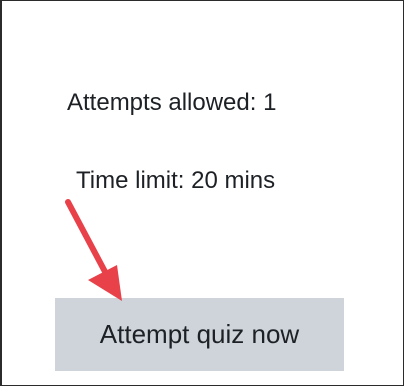 Image resolution: width=404 pixels, height=386 pixels. What do you see at coordinates (172, 102) in the screenshot?
I see `attempts-allowed-text: Attempts allowed: 1` at bounding box center [172, 102].